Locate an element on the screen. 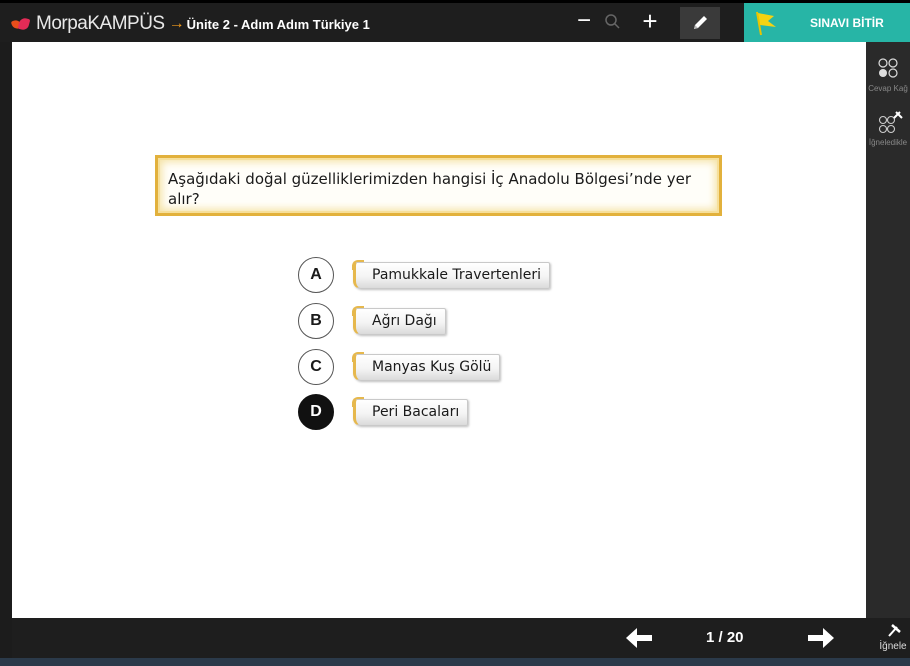 The image size is (910, 666). breadcrumb-arrow: → is located at coordinates (176, 23).